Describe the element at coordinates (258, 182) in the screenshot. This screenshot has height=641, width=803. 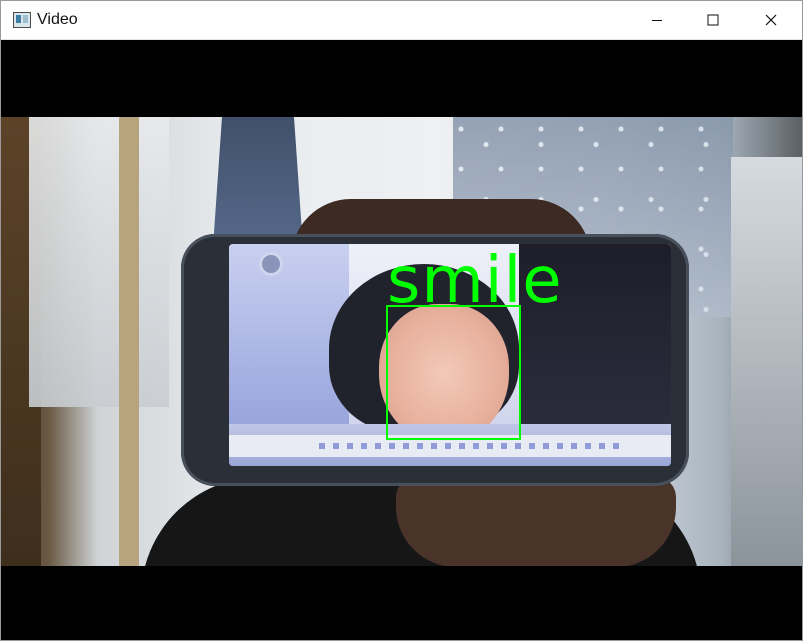
I see `umbrella` at that location.